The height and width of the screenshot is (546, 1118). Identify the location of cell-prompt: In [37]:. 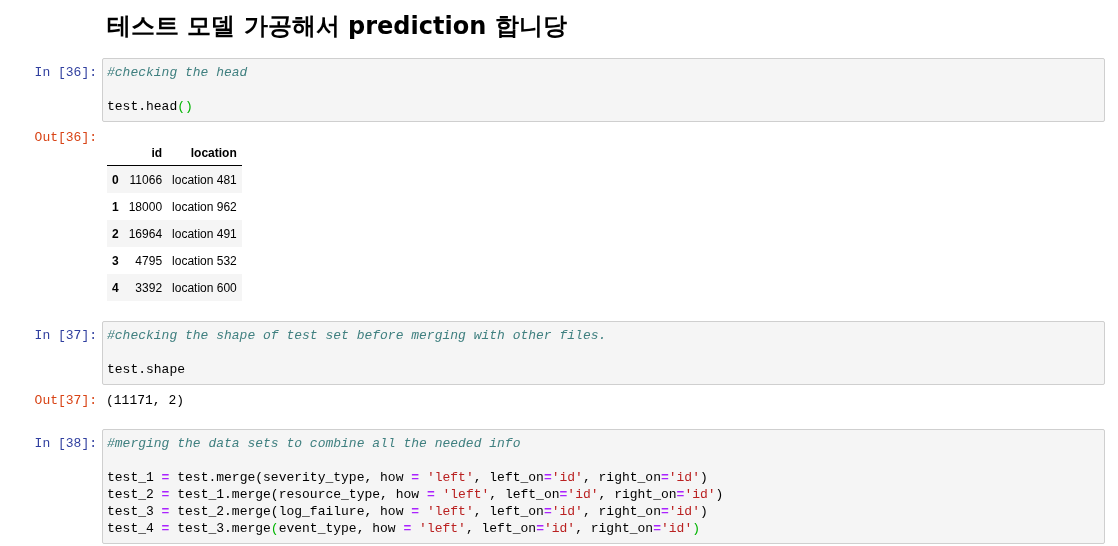
(65, 335).